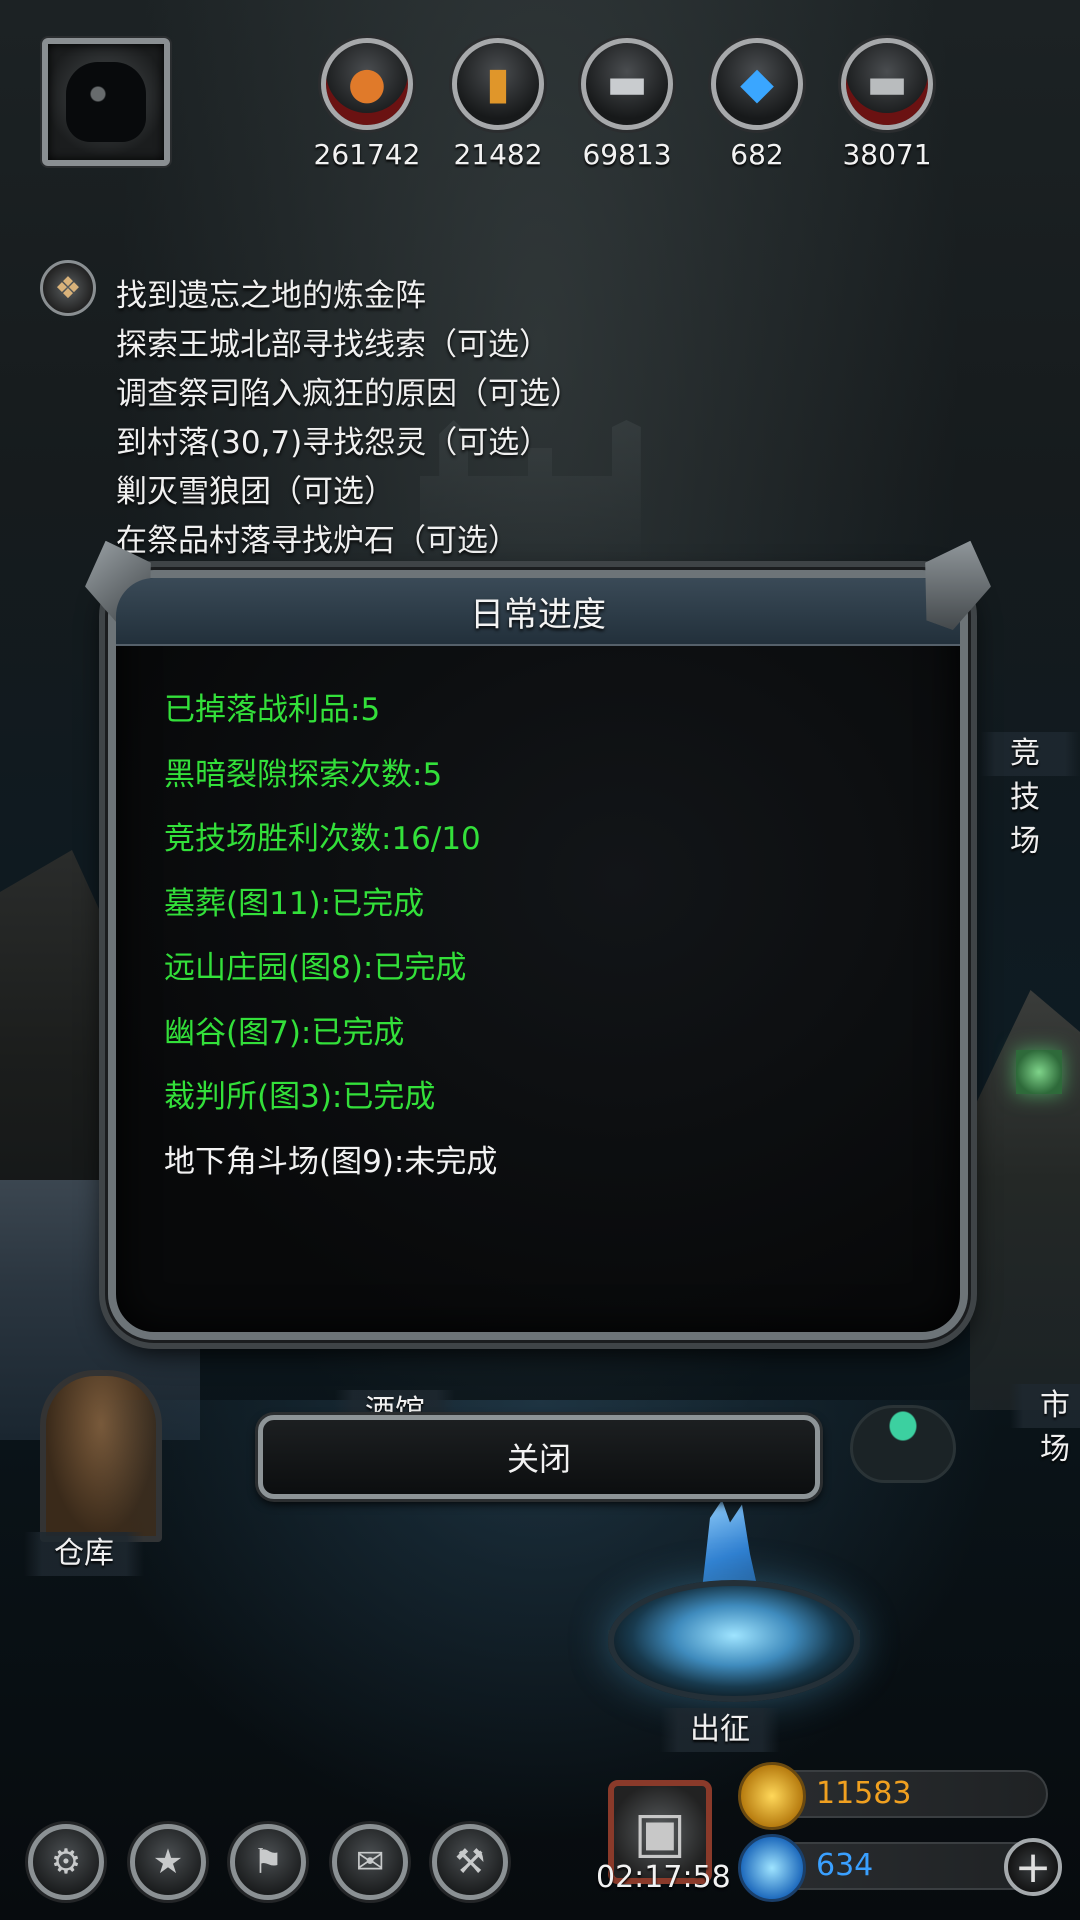 The height and width of the screenshot is (1920, 1080). What do you see at coordinates (66, 1862) in the screenshot?
I see `settings-gear-icon: ⚙` at bounding box center [66, 1862].